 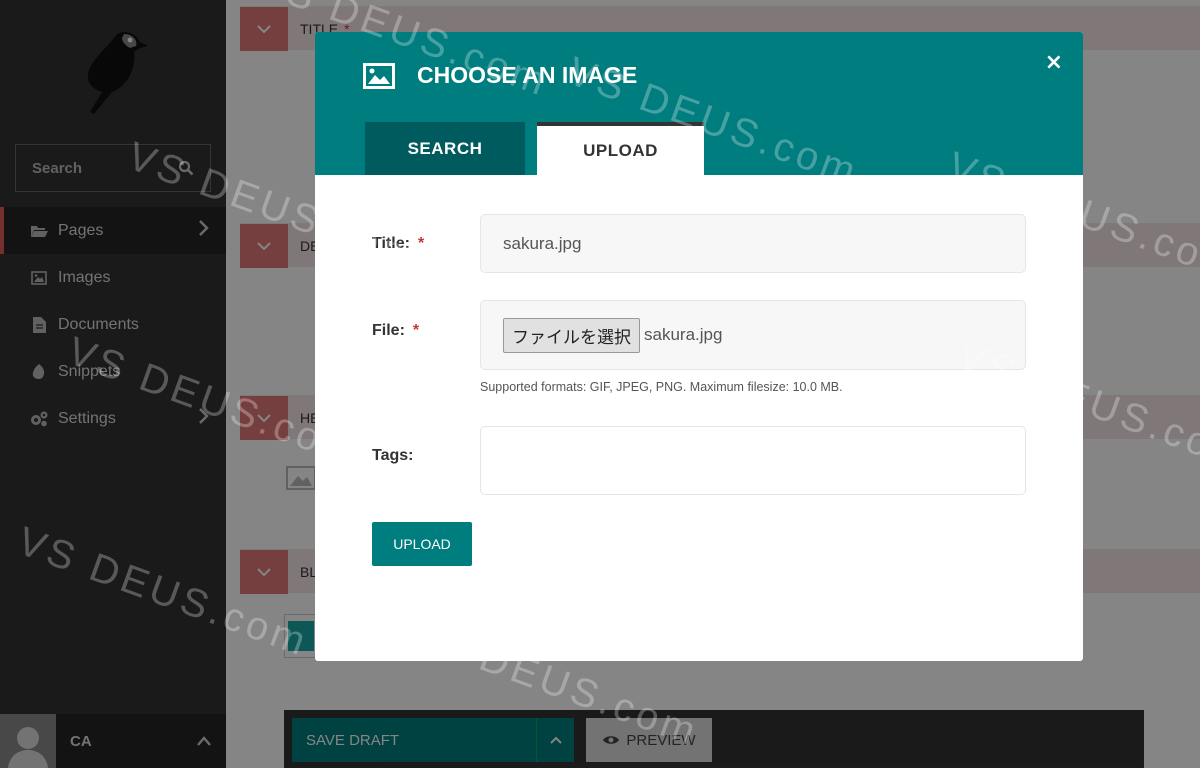 I want to click on modal-title: CHOOSE AN IMAGE, so click(x=500, y=75).